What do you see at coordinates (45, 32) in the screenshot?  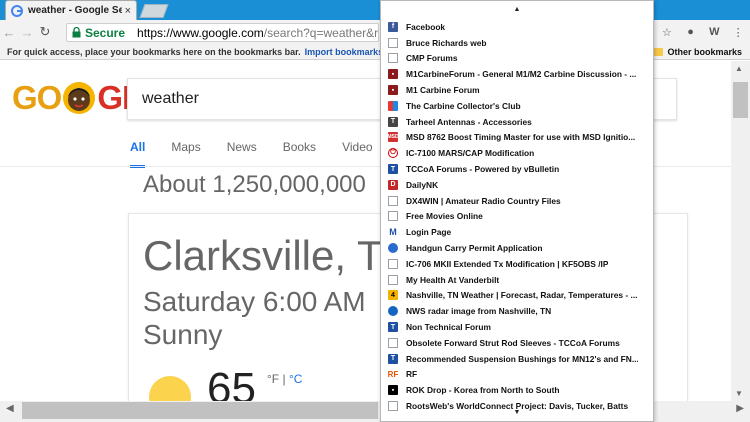 I see `reload-icon: ↻` at bounding box center [45, 32].